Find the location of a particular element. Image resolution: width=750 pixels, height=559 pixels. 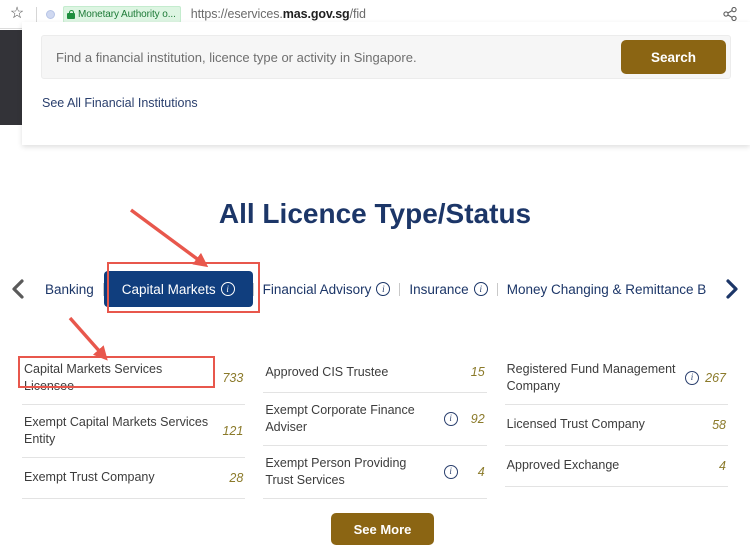

tab-label: Banking is located at coordinates (69, 289).